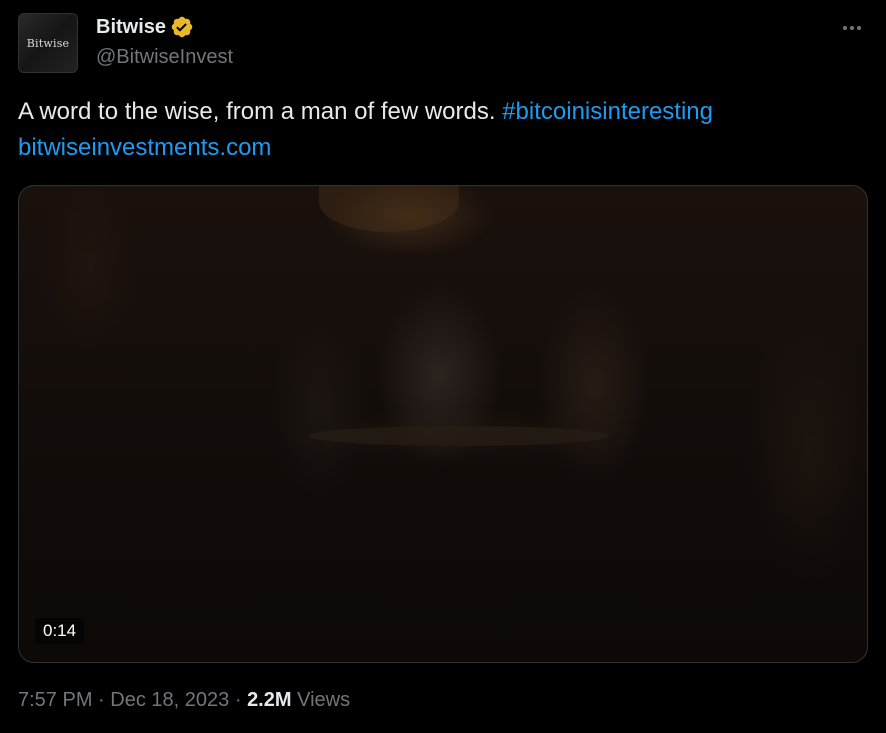  I want to click on author-name-row: Bitwise, so click(145, 27).